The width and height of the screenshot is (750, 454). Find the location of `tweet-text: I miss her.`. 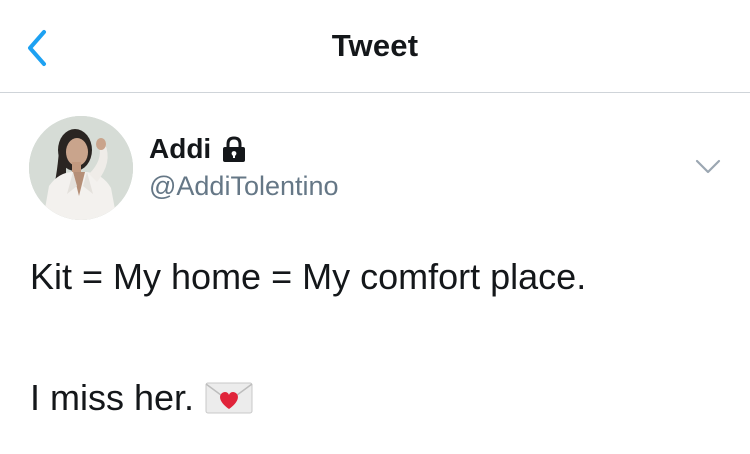

tweet-text: I miss her. is located at coordinates (112, 397).